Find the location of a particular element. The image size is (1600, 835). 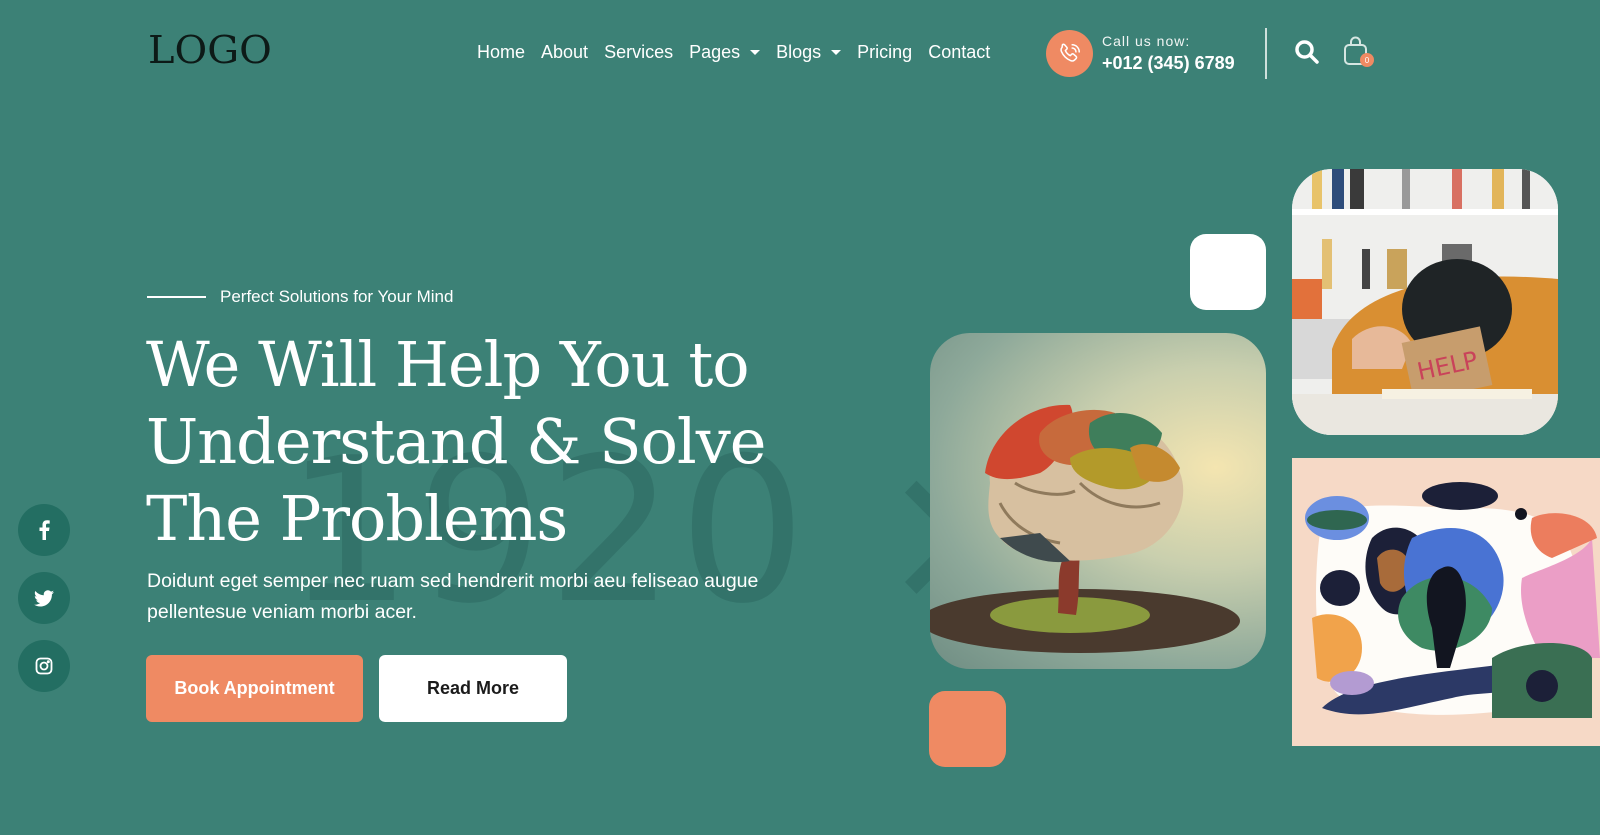

phone-ringing-icon is located at coordinates (1069, 53).